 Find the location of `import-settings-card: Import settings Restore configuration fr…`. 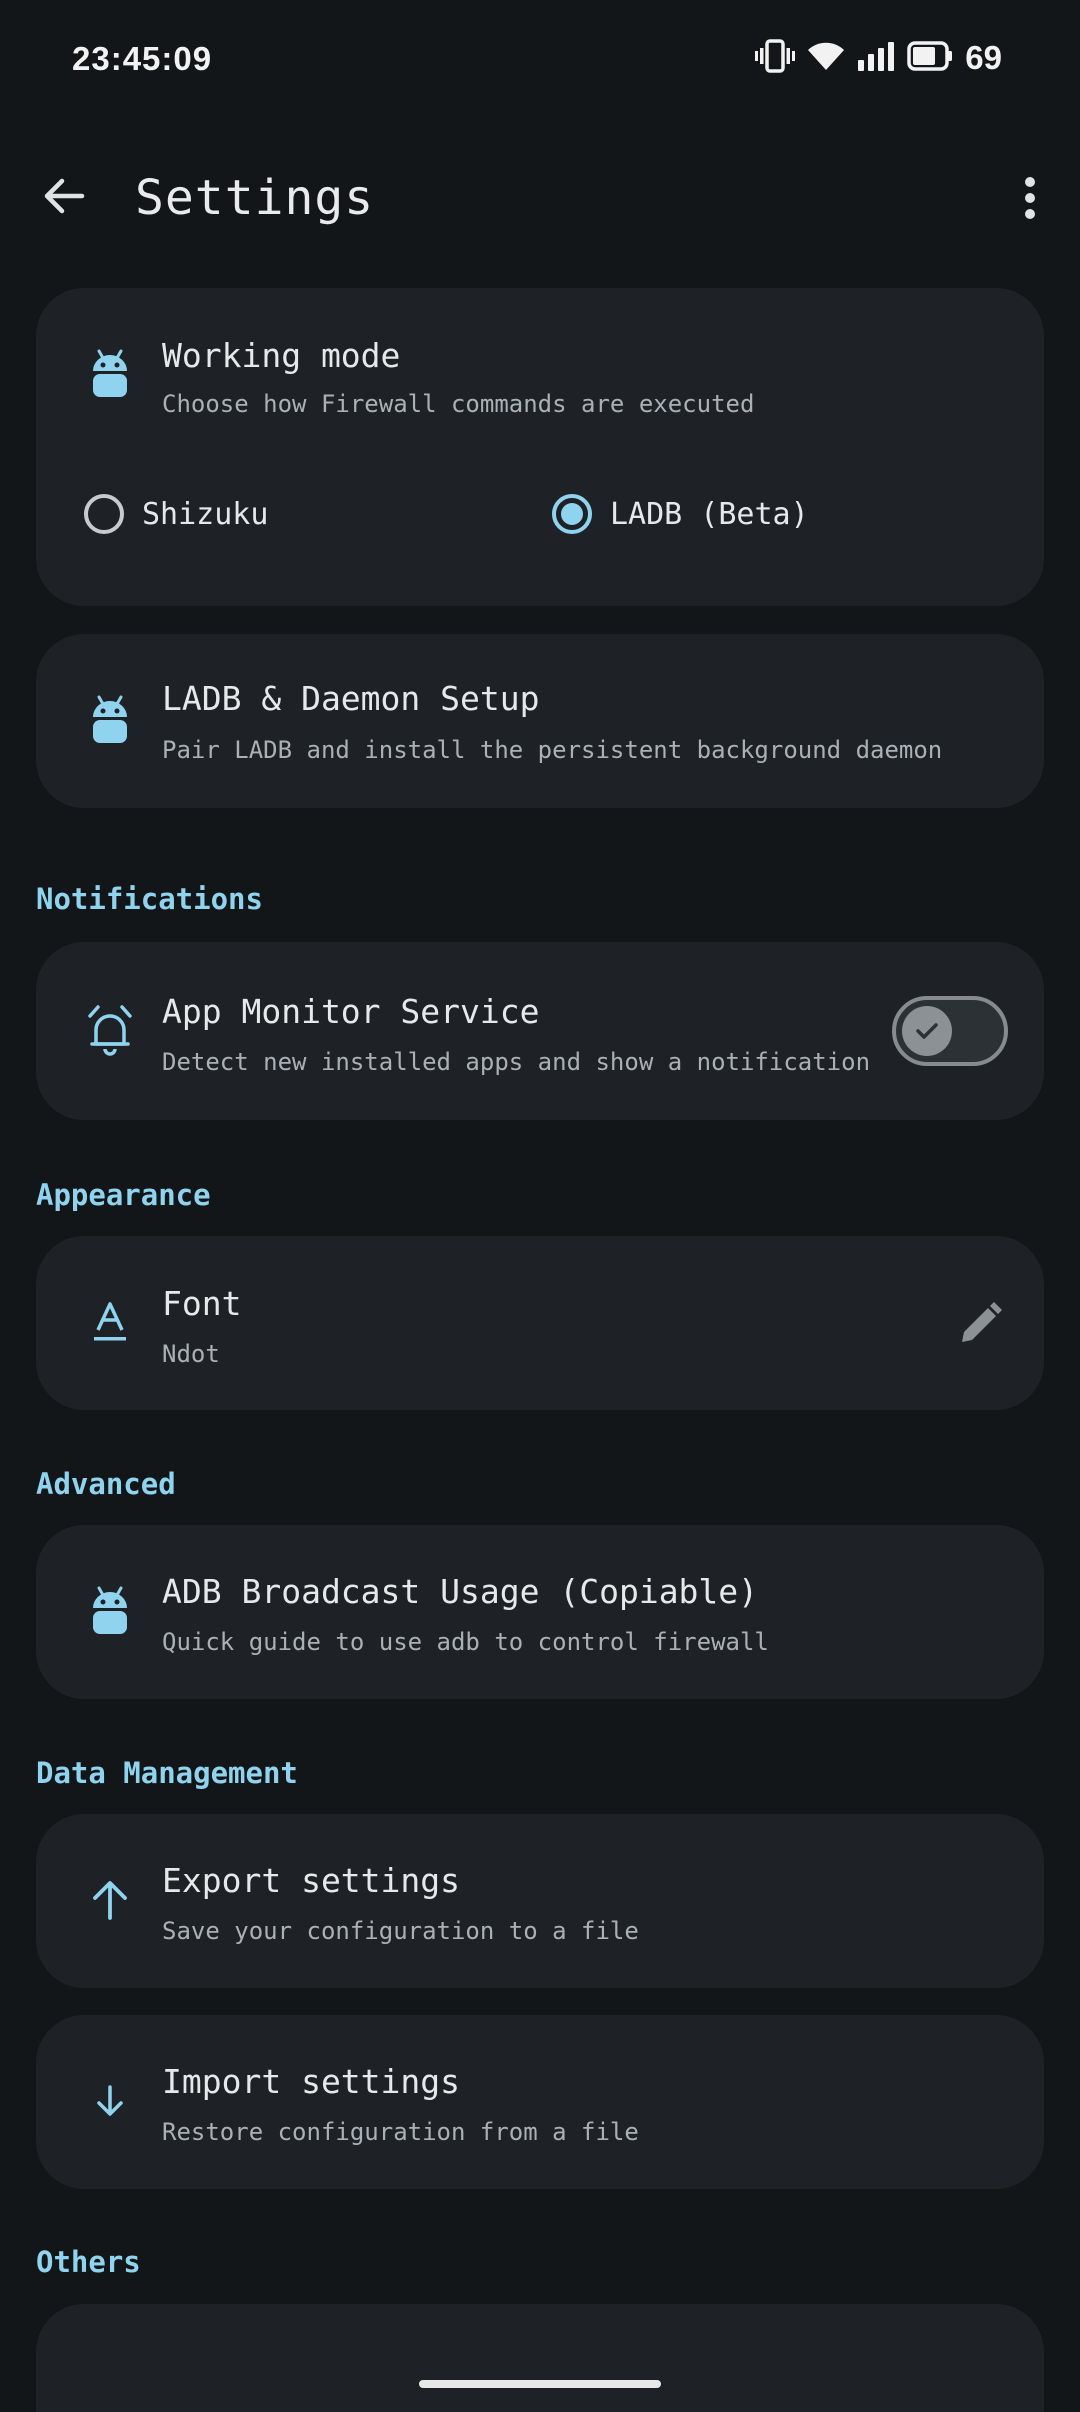

import-settings-card: Import settings Restore configuration fr… is located at coordinates (540, 2102).